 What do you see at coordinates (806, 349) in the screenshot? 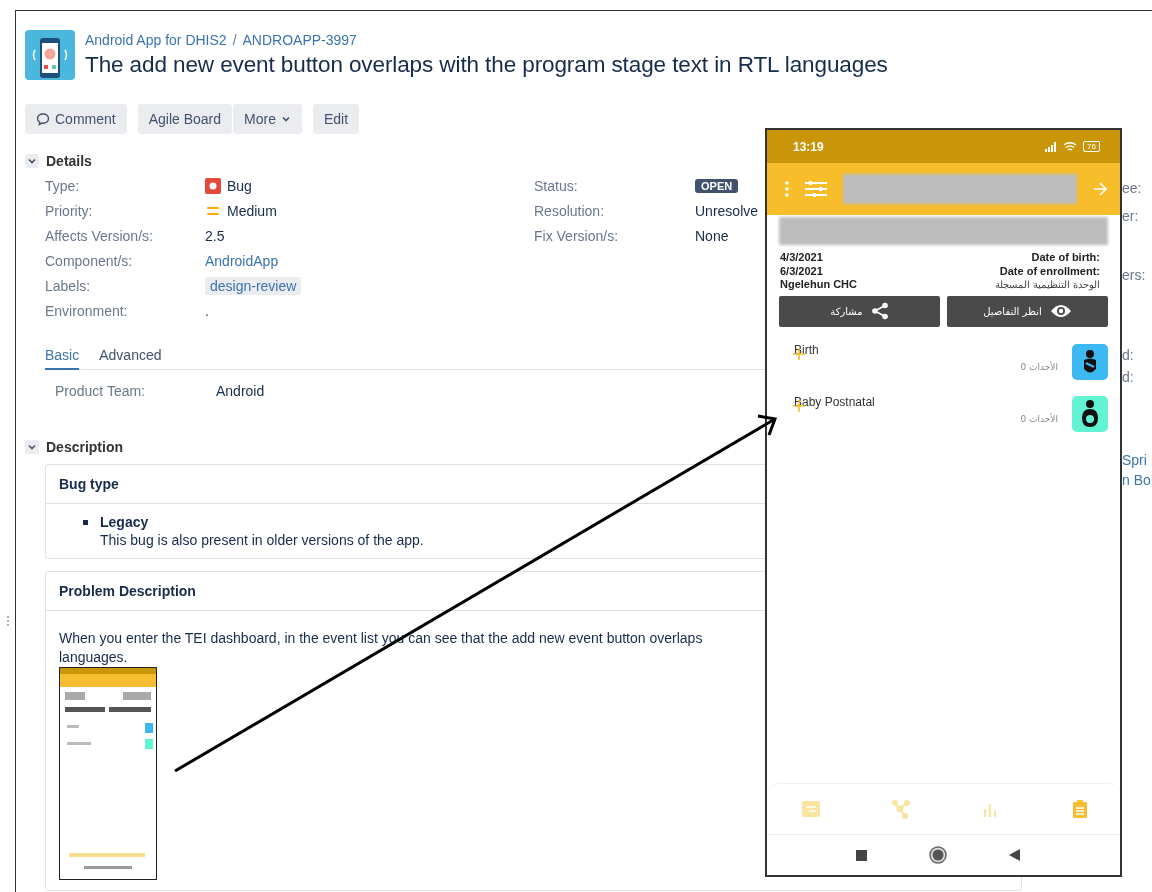
I see `program-stage-name: Birth` at bounding box center [806, 349].